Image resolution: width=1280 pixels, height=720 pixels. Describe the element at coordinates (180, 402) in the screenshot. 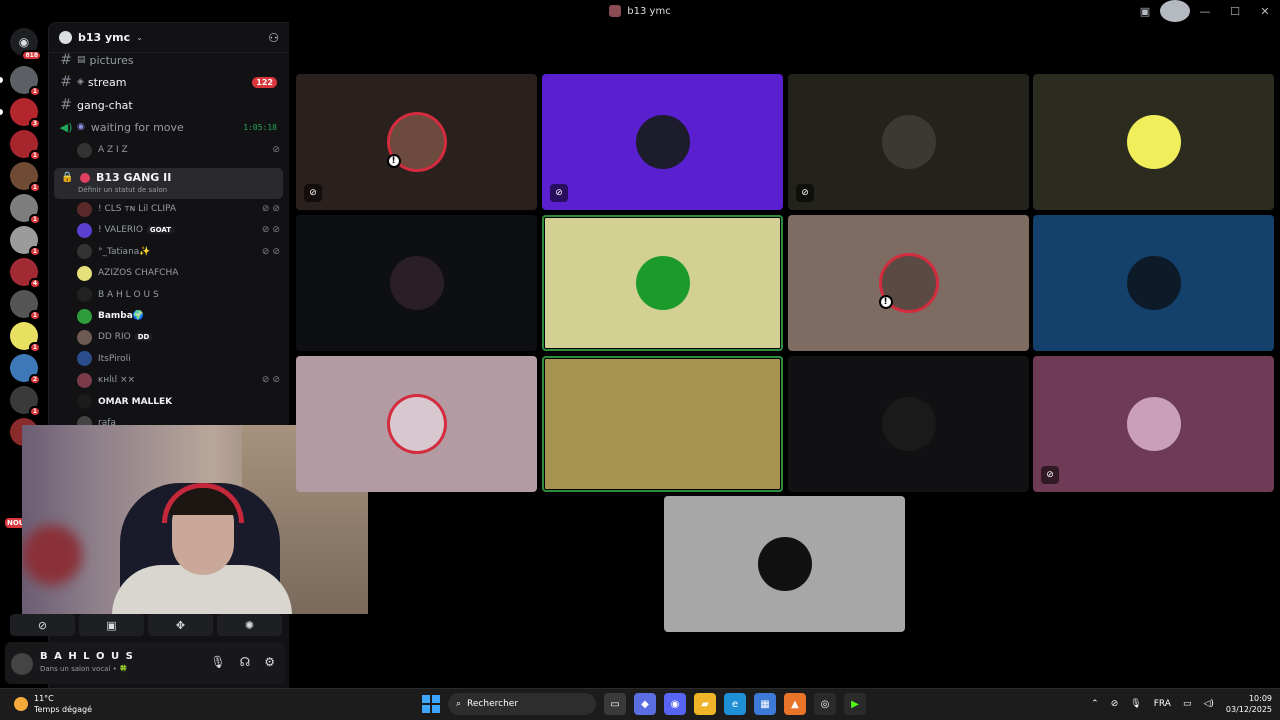

I see `voice-member: OMAR MALLEK` at that location.